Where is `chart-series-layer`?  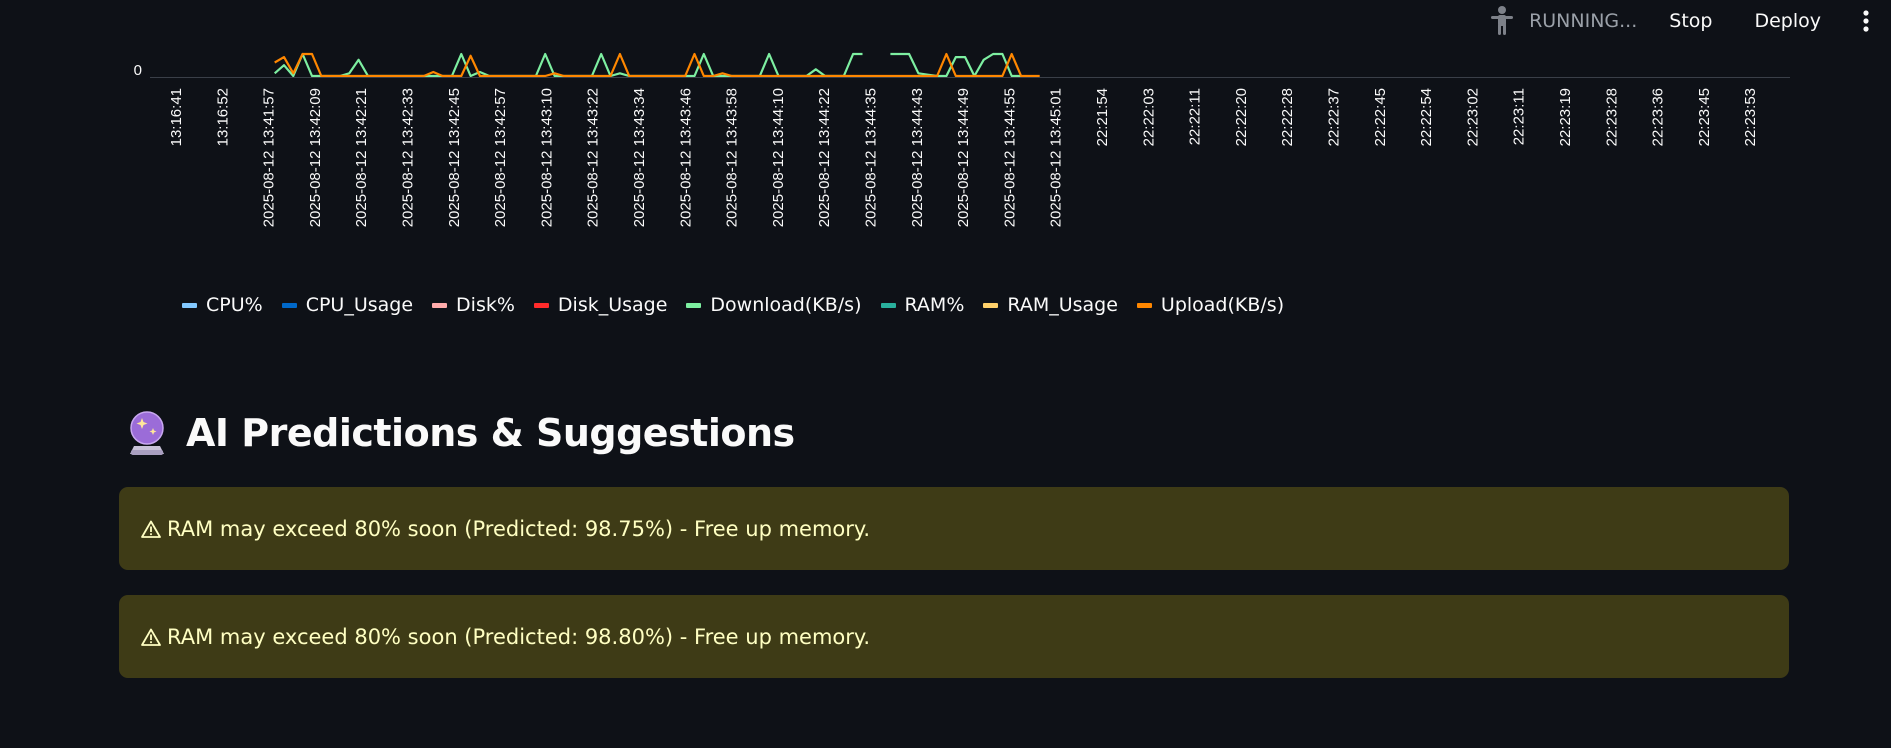 chart-series-layer is located at coordinates (656, 65).